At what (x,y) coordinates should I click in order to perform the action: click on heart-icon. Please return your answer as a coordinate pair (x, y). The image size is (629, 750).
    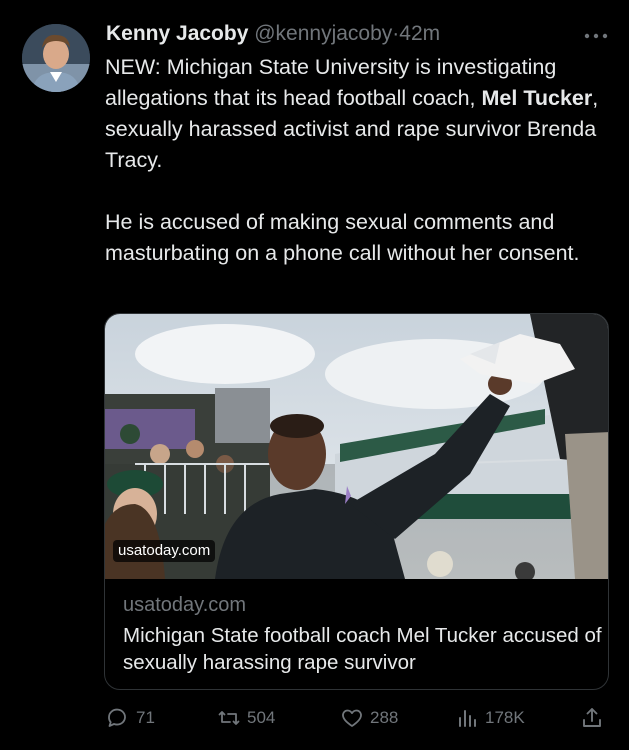
    Looking at the image, I should click on (352, 718).